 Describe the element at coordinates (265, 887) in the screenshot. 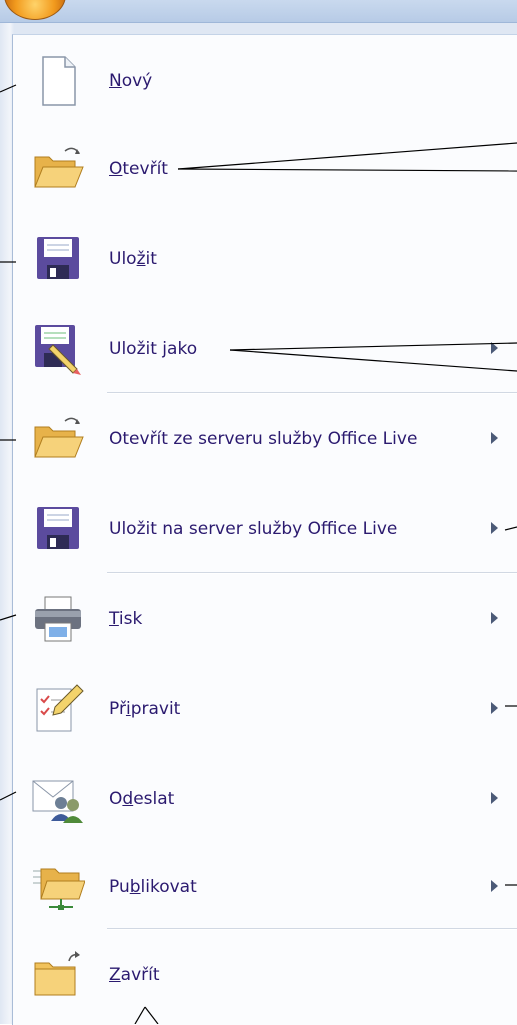

I see `menu-item-publish: Publikovat` at that location.